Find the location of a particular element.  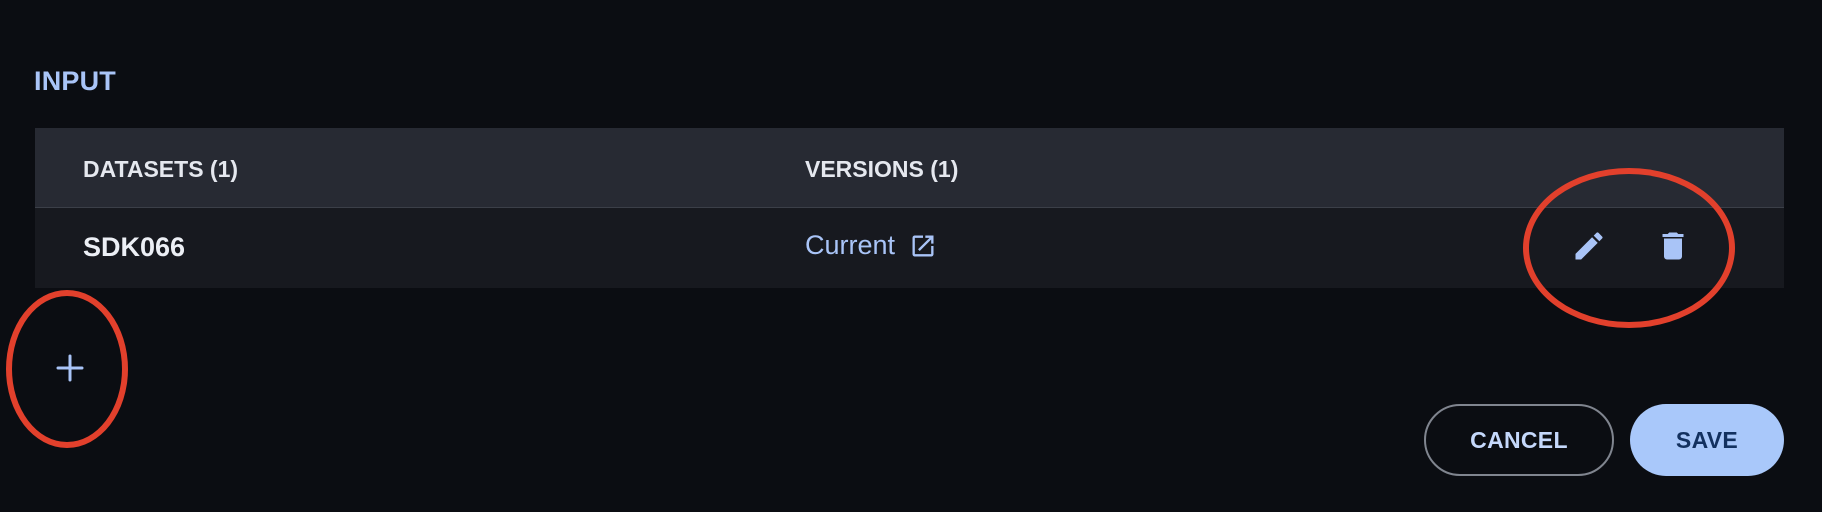

add-dataset-button is located at coordinates (70, 370).